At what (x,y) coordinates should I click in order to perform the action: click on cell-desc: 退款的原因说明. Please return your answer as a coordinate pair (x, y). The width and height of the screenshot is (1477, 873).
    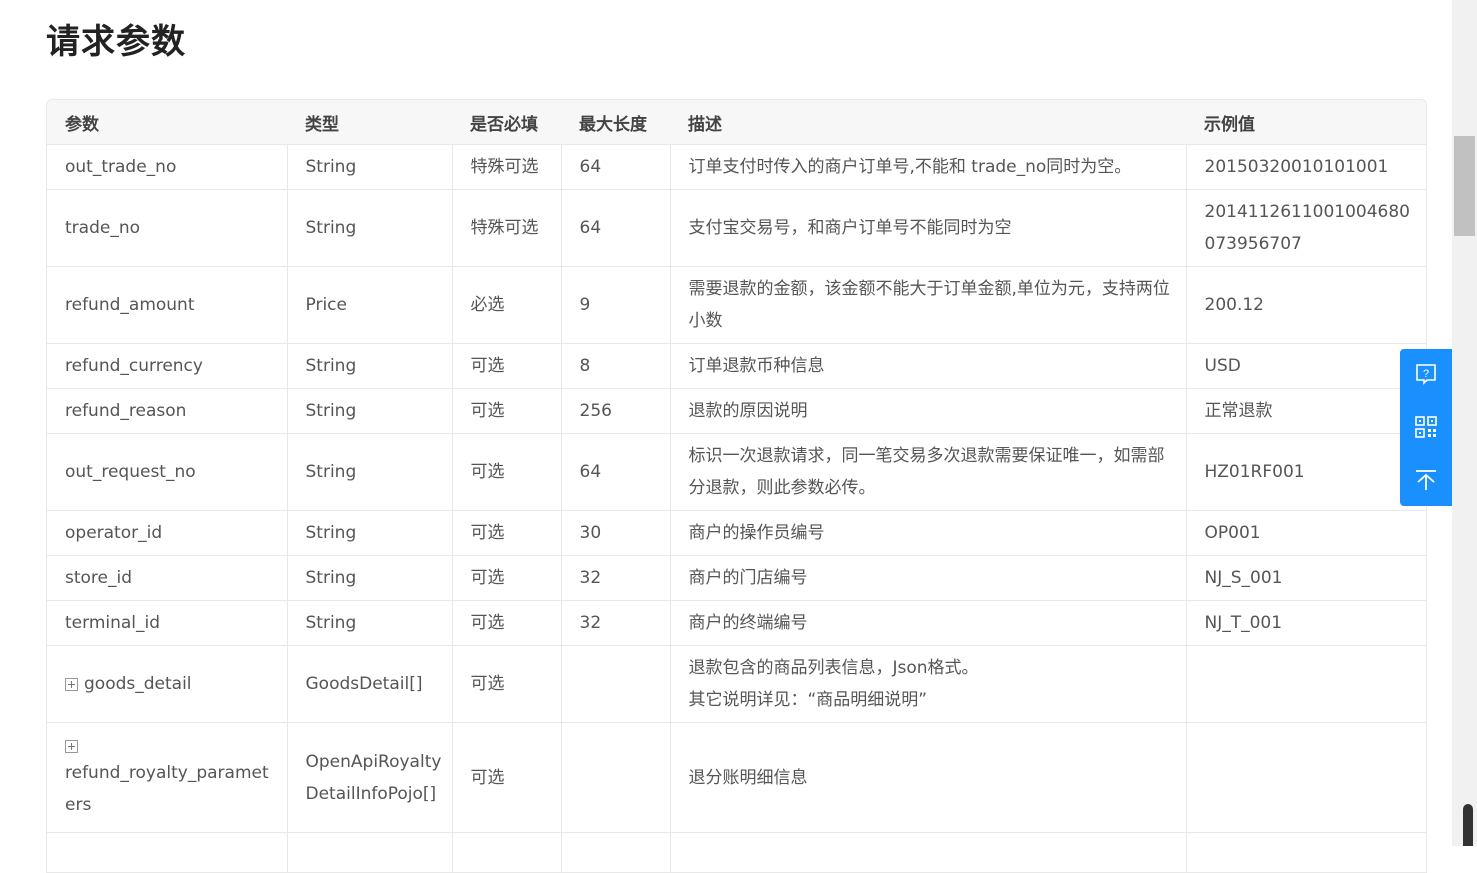
    Looking at the image, I should click on (928, 411).